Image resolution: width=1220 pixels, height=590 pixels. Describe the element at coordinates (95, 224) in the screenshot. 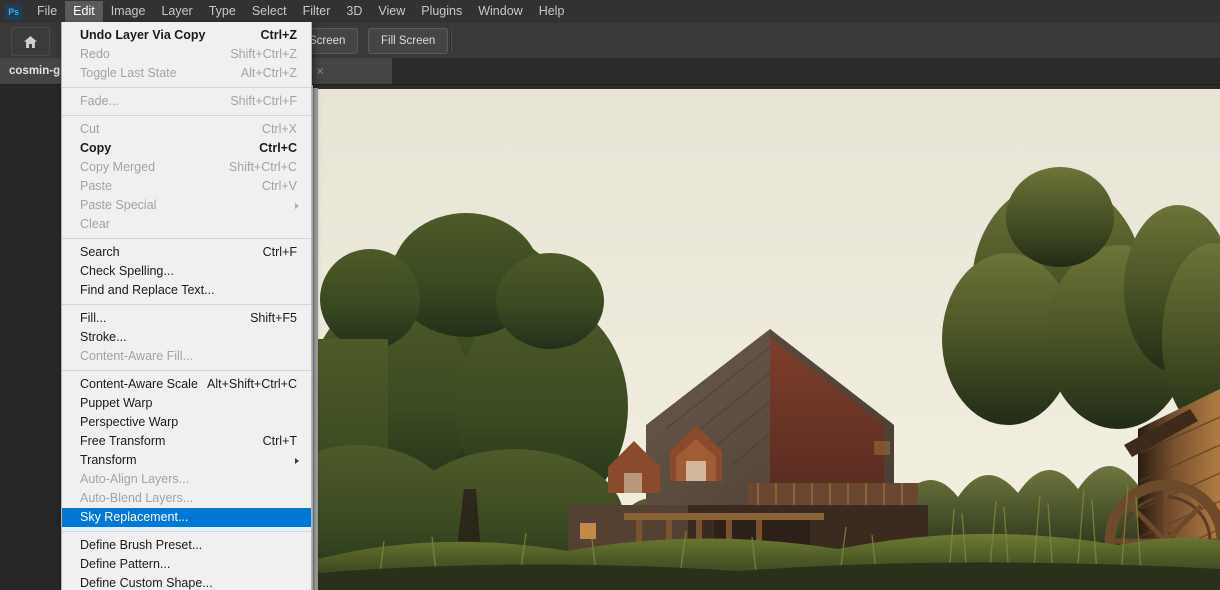

I see `menu-item-label: Clear` at that location.